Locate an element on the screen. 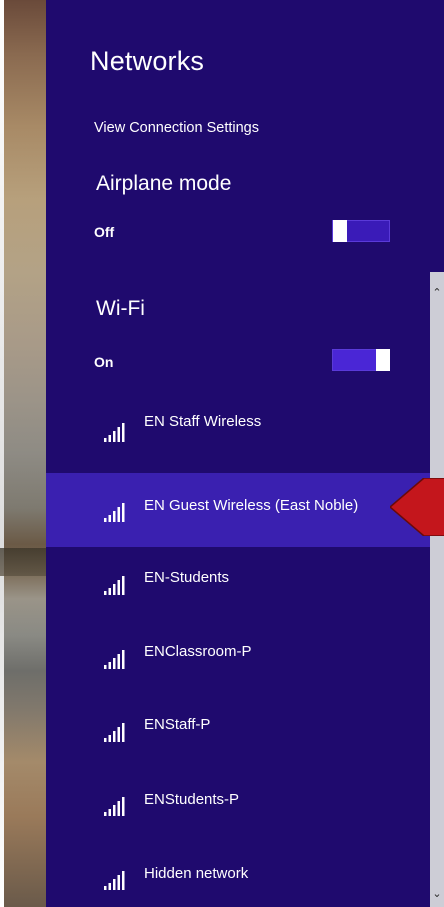 This screenshot has width=444, height=907. chevron-up-icon: ⌃ is located at coordinates (437, 293).